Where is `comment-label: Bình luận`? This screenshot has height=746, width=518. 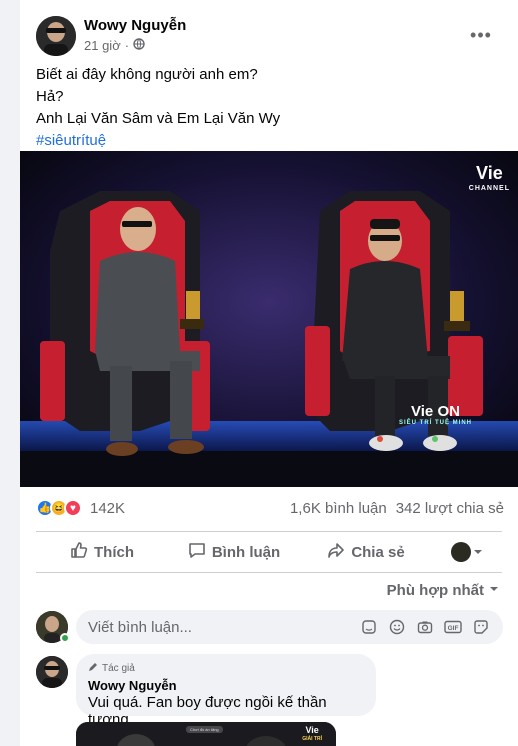 comment-label: Bình luận is located at coordinates (246, 552).